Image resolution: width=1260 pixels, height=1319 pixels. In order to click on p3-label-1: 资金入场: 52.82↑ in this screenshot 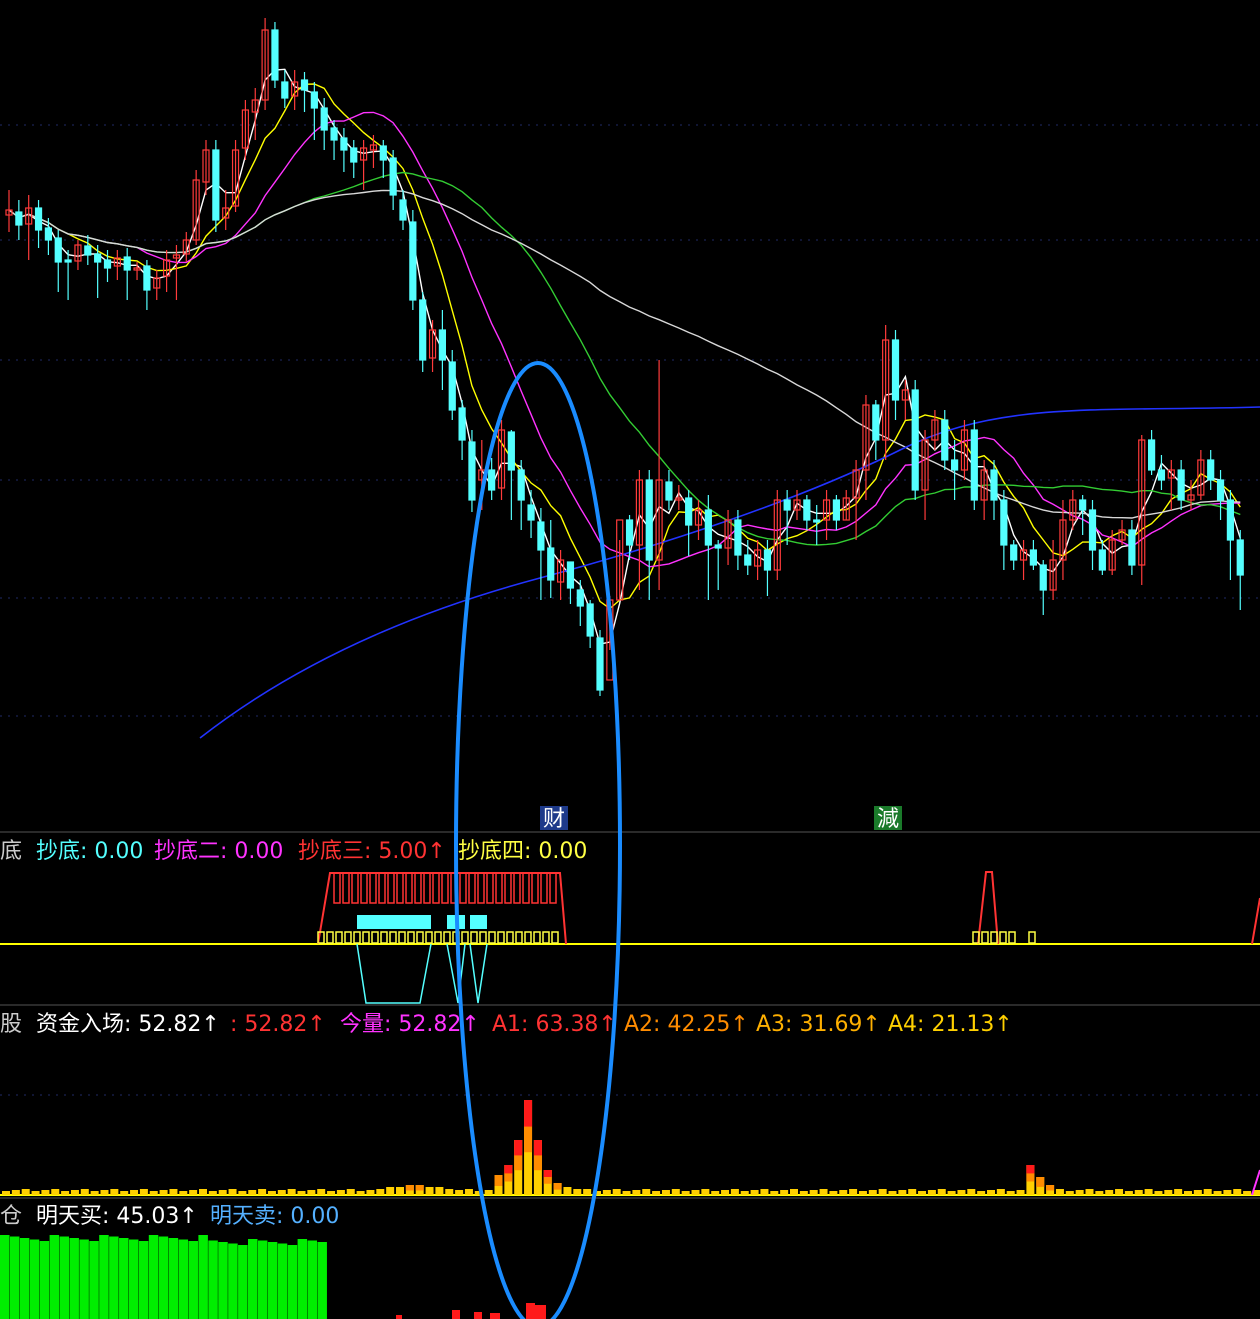, I will do `click(128, 1024)`.